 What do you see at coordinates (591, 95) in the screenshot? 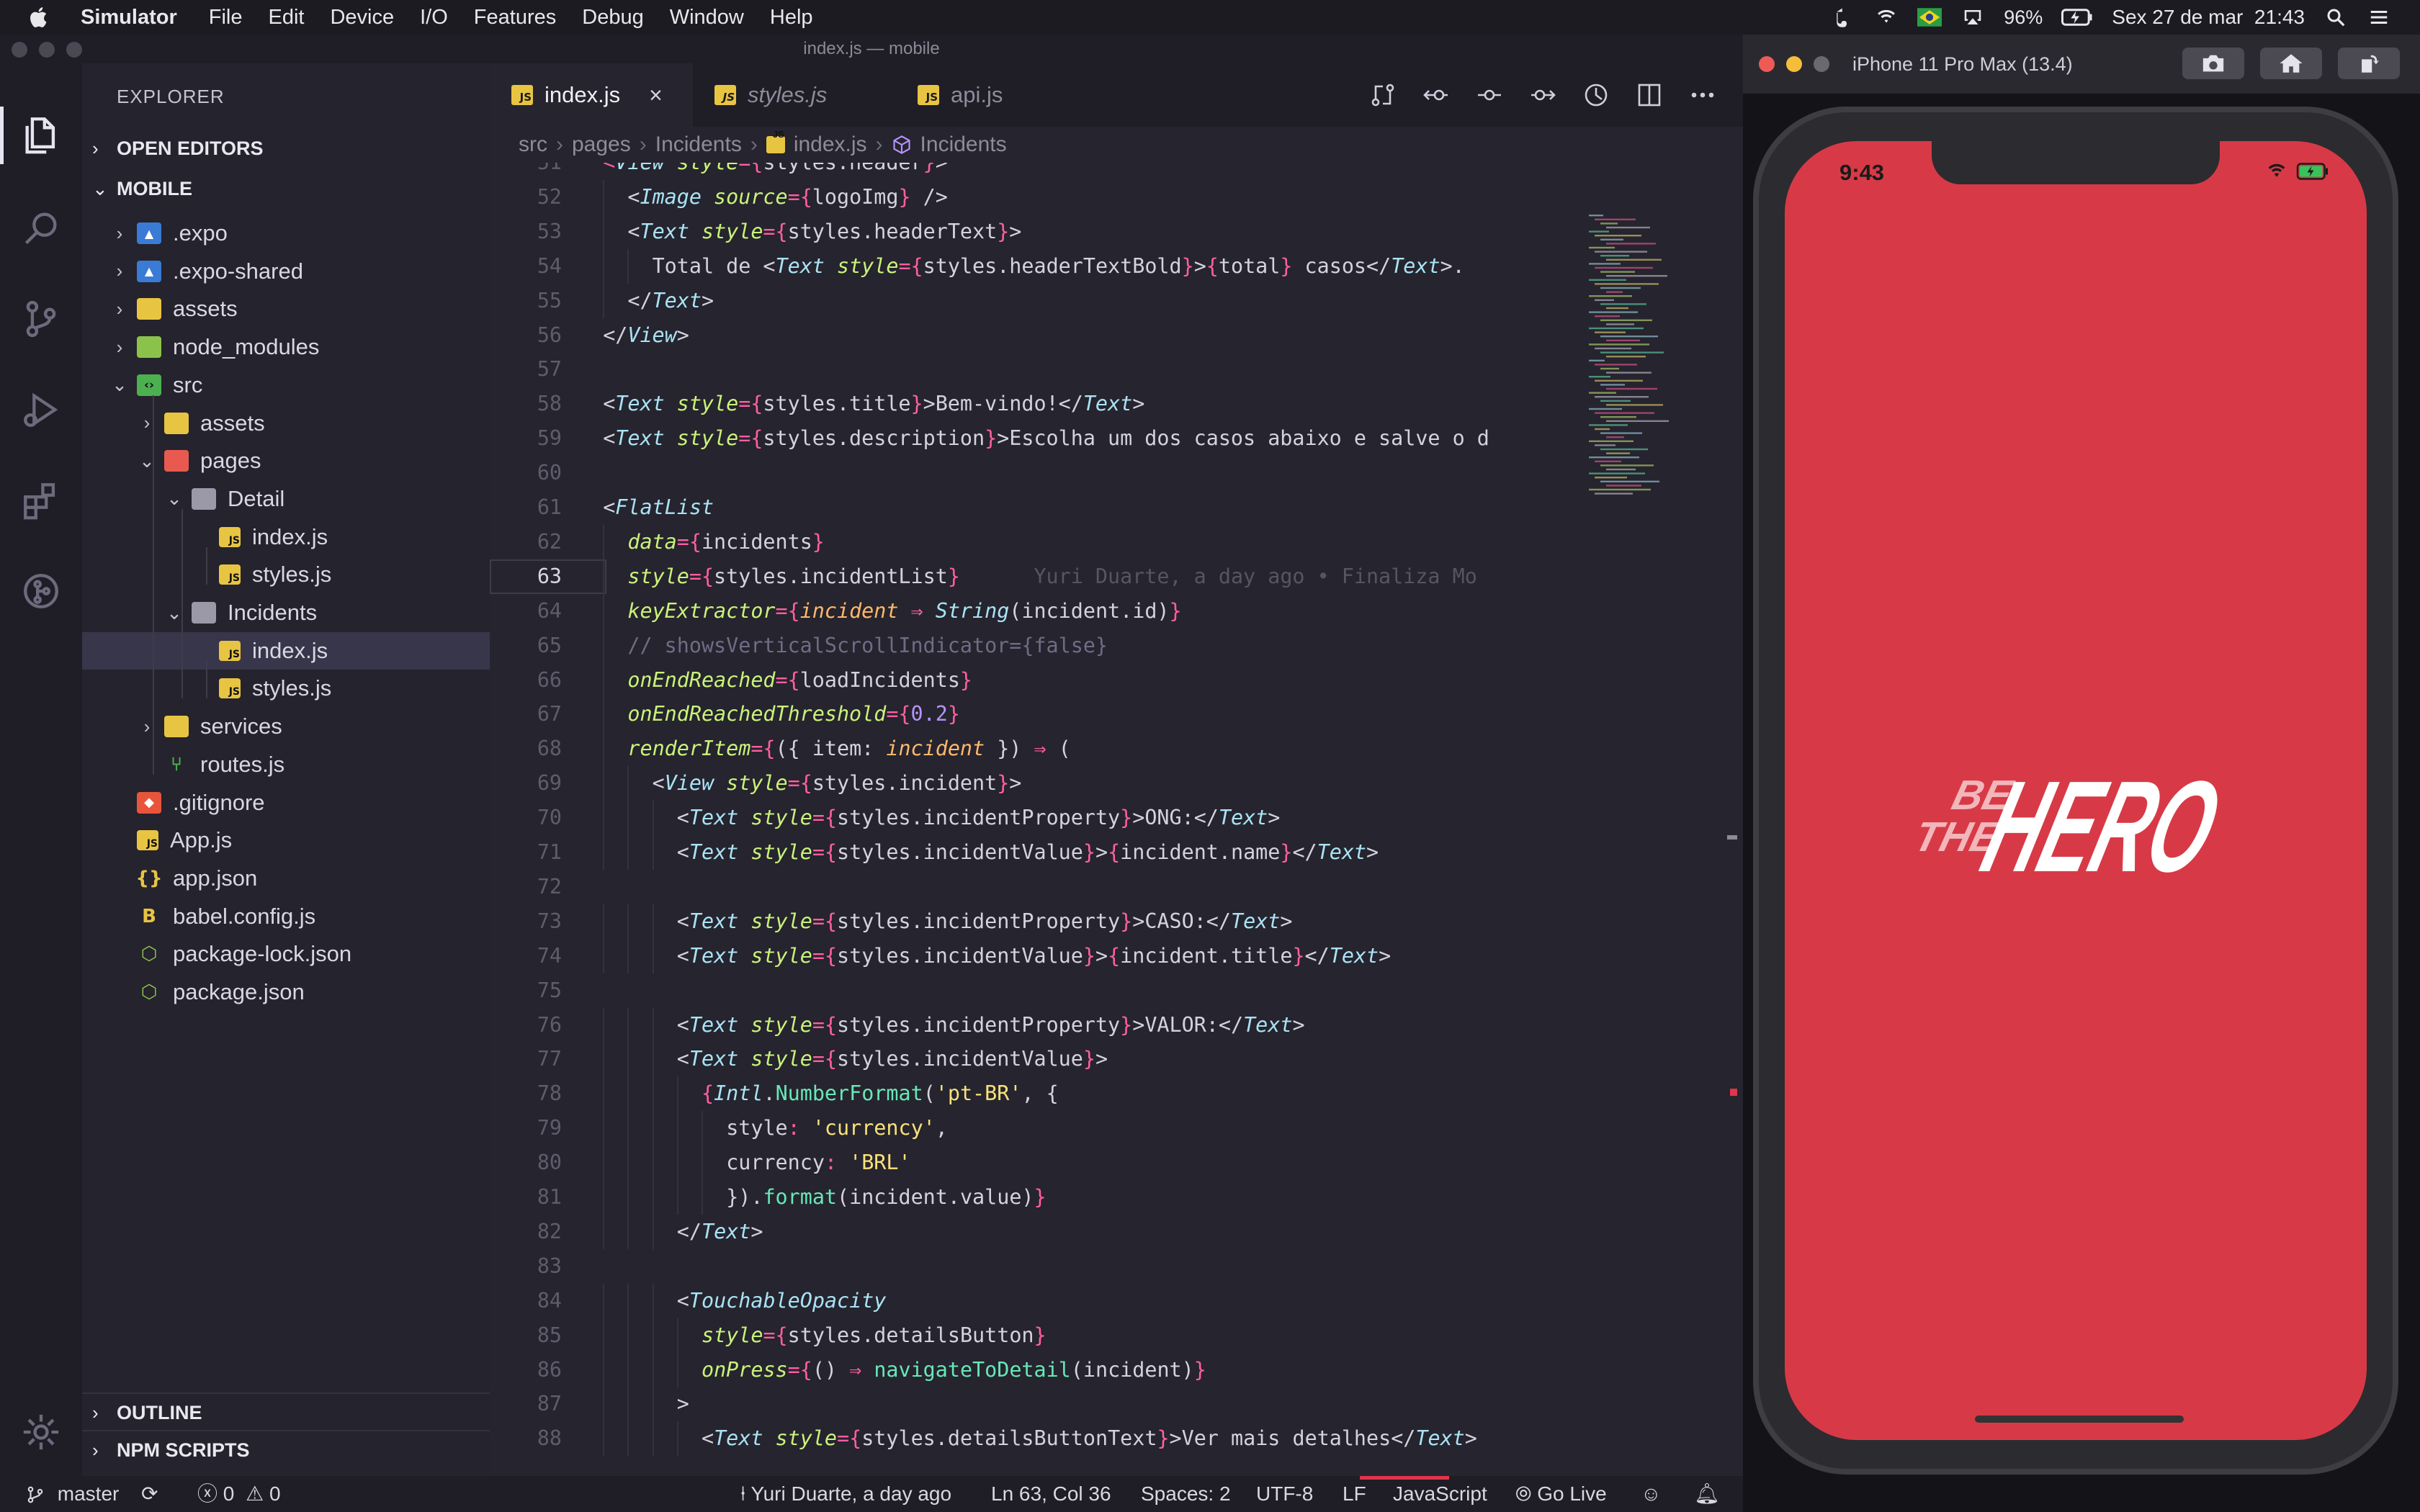
I see `tab-index-js: JS index.js ×` at bounding box center [591, 95].